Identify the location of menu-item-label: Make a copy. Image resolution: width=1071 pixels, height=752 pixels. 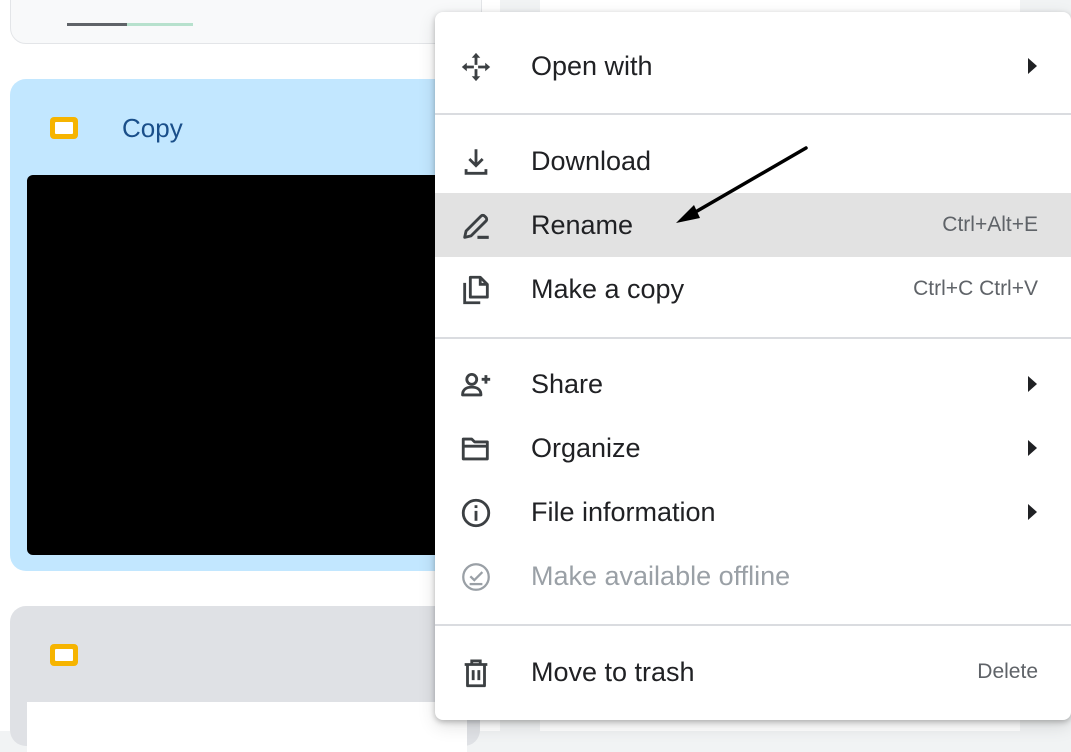
(608, 289).